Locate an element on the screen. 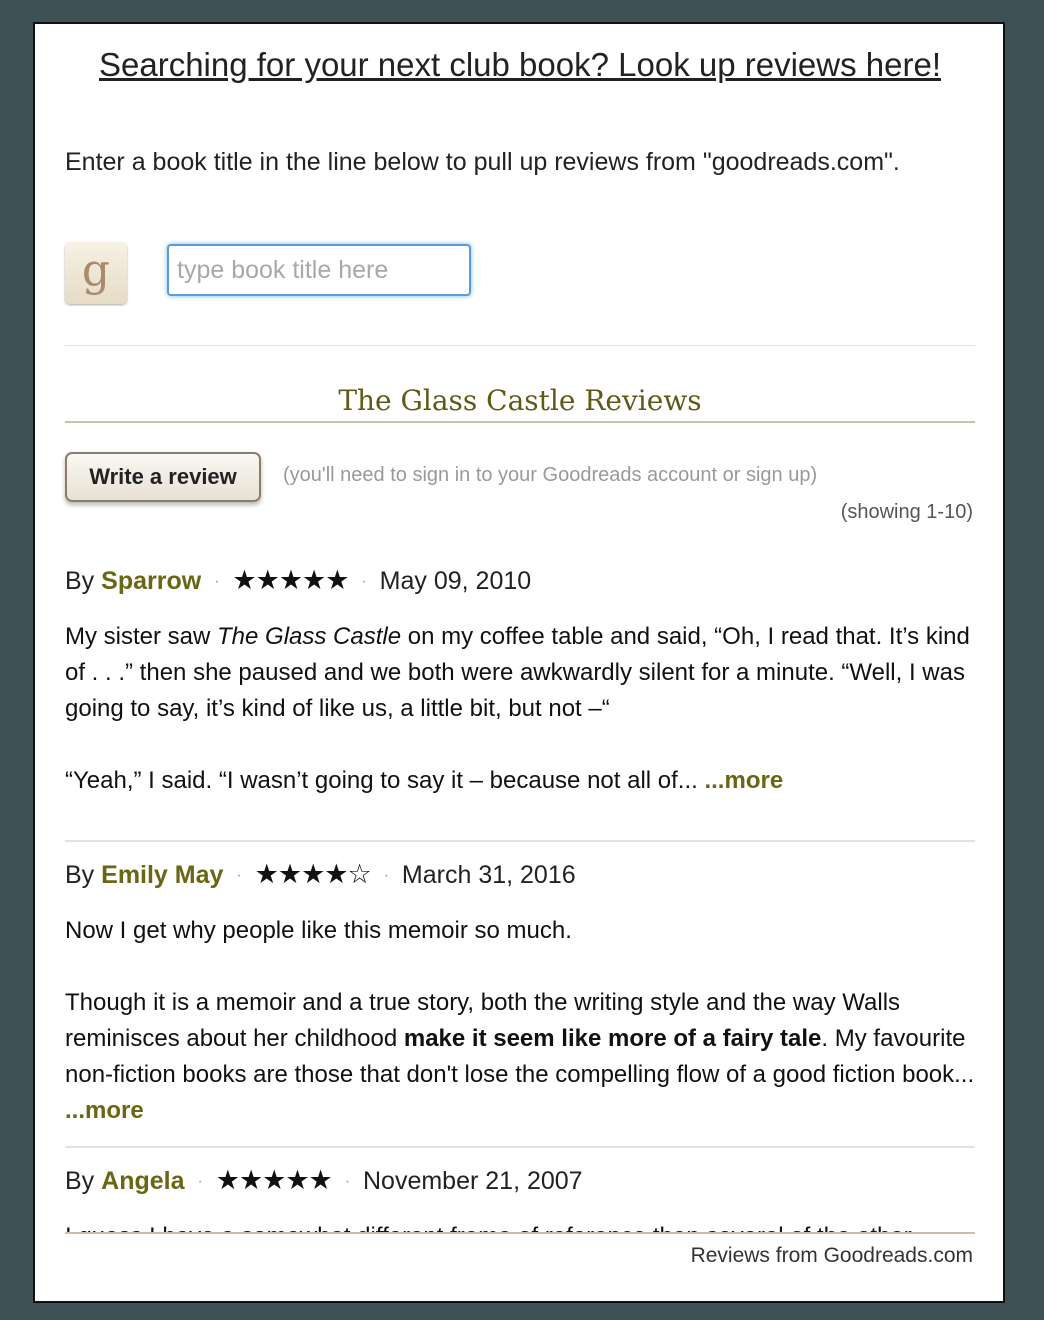 The image size is (1044, 1320). reviewer-name-link: Emily May is located at coordinates (162, 875).